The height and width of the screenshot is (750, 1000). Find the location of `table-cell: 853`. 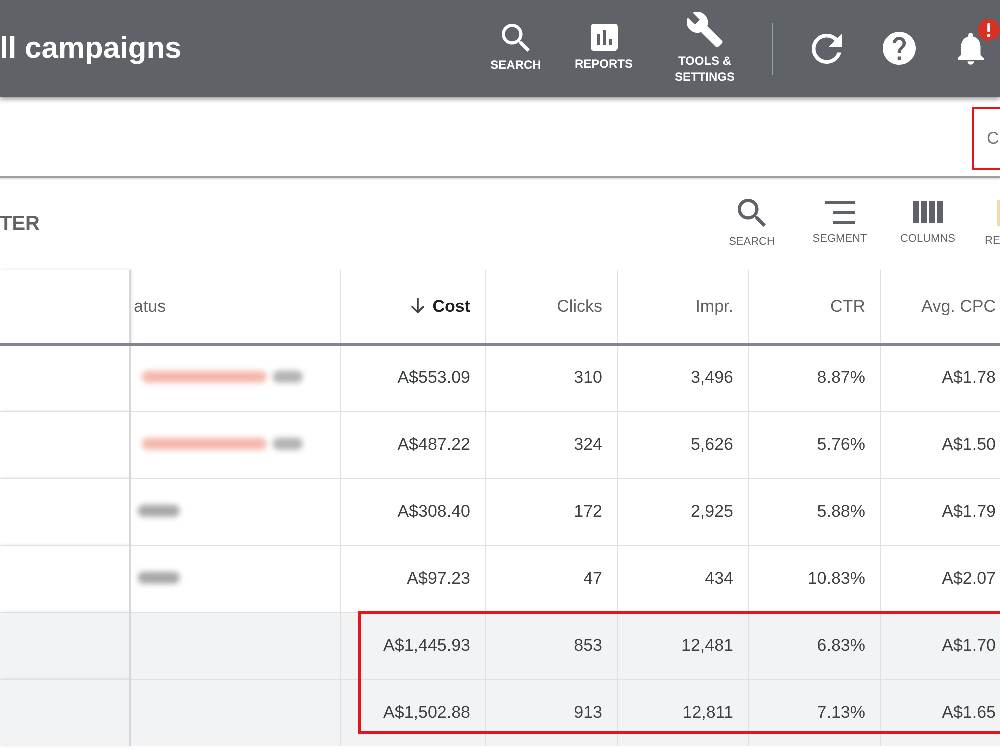

table-cell: 853 is located at coordinates (551, 645).